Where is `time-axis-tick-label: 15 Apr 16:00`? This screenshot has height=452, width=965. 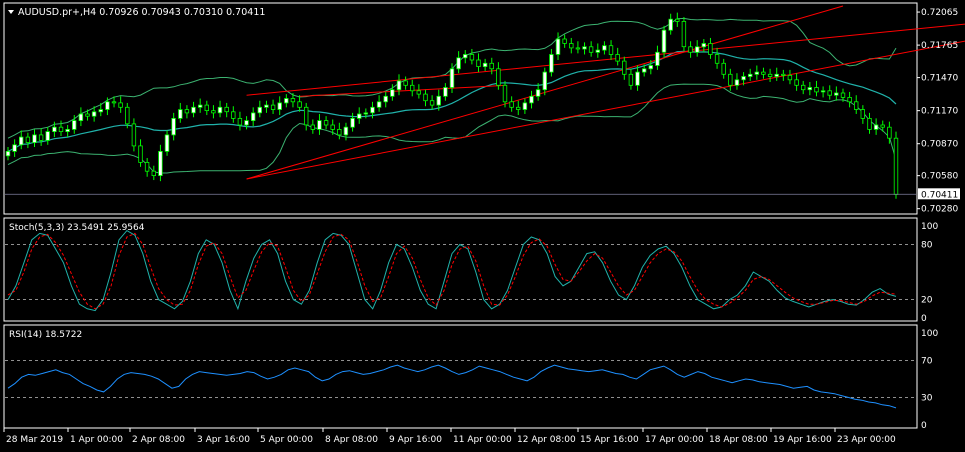
time-axis-tick-label: 15 Apr 16:00 is located at coordinates (609, 440).